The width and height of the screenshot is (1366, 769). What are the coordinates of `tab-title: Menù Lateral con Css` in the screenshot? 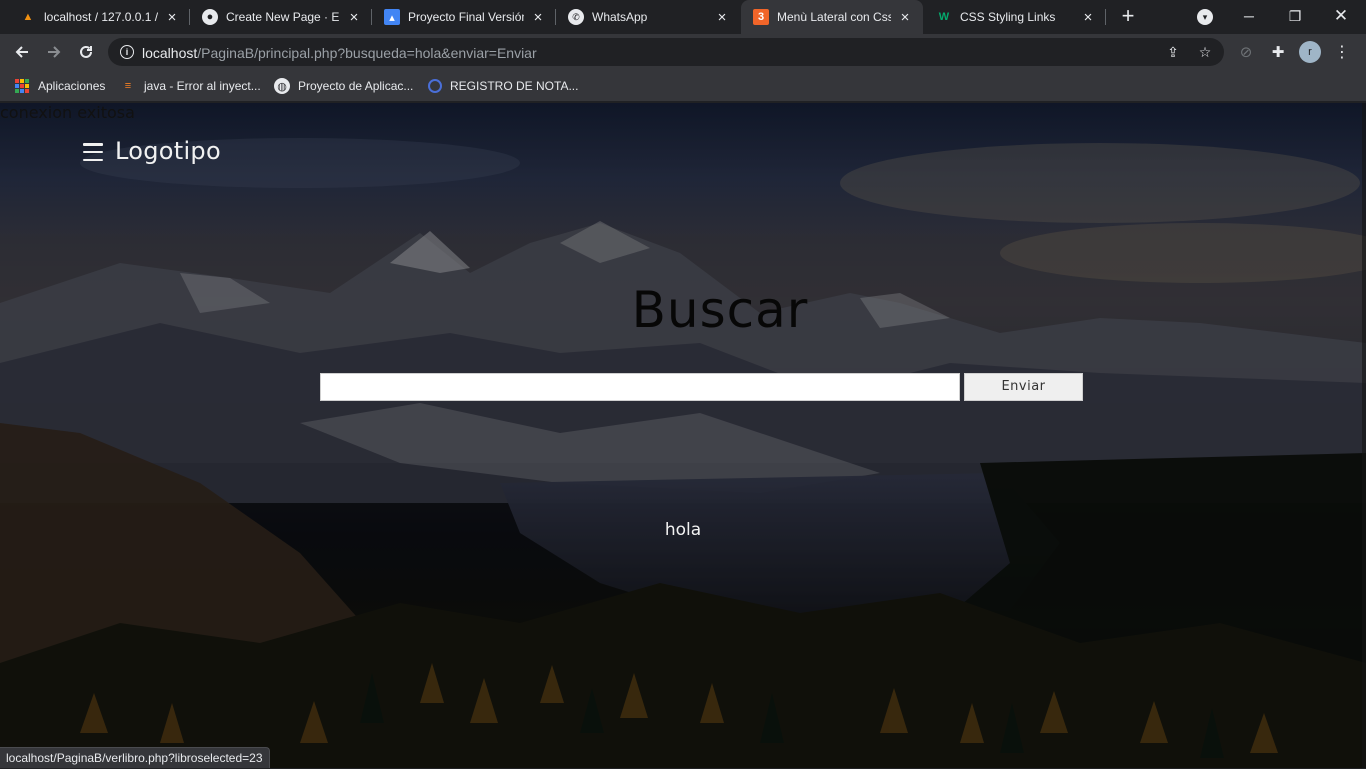 It's located at (834, 17).